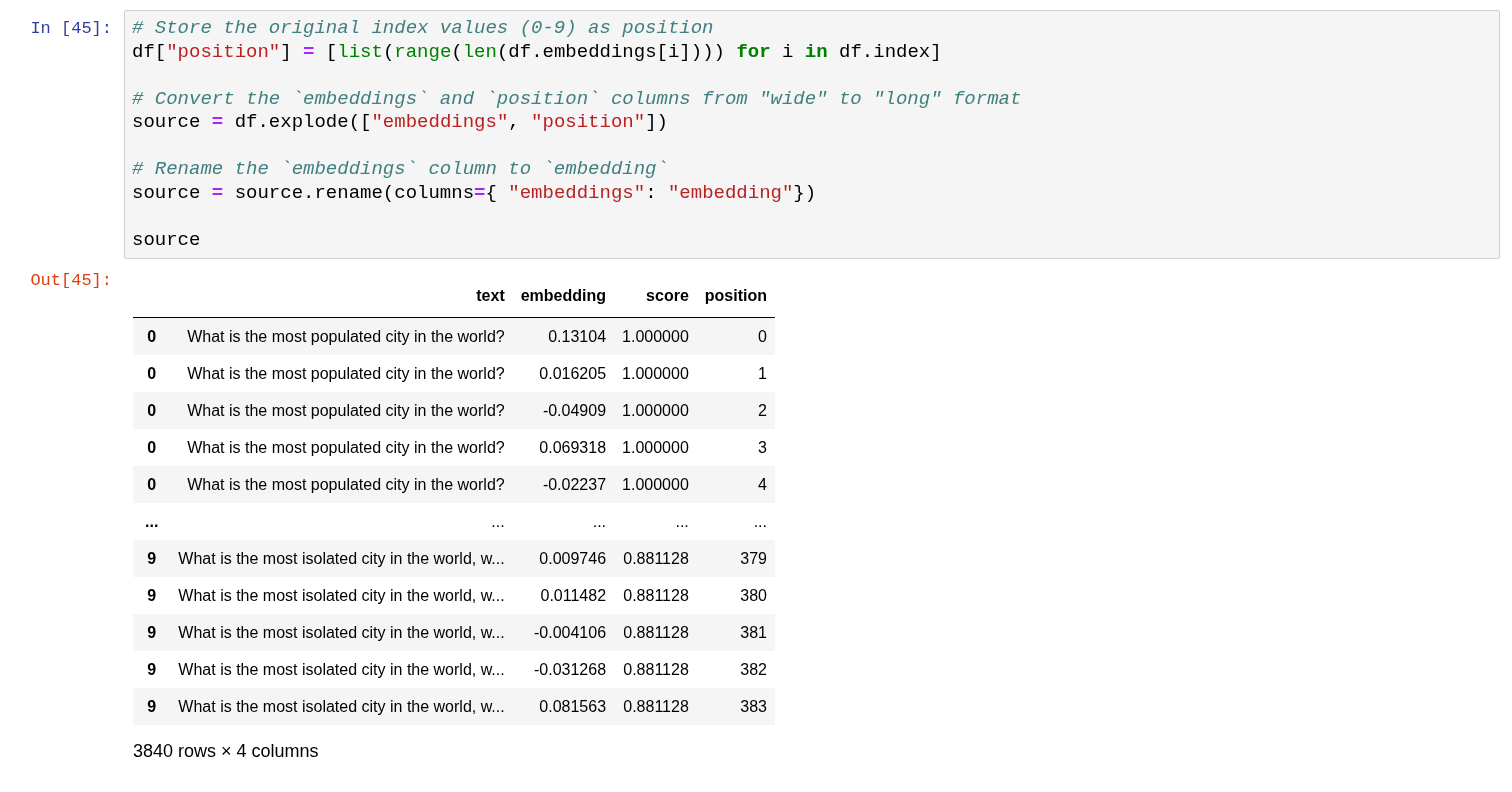  What do you see at coordinates (71, 281) in the screenshot?
I see `output-prompt: Out[45]:` at bounding box center [71, 281].